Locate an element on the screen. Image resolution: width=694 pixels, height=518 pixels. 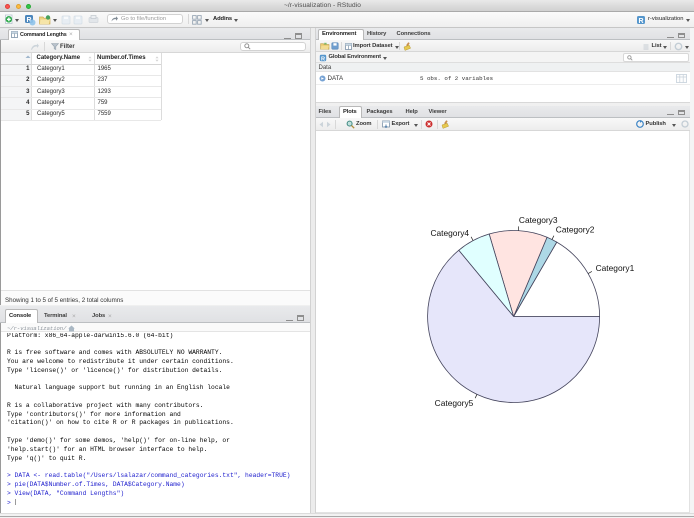
svg-text: Category4 is located at coordinates (449, 233).